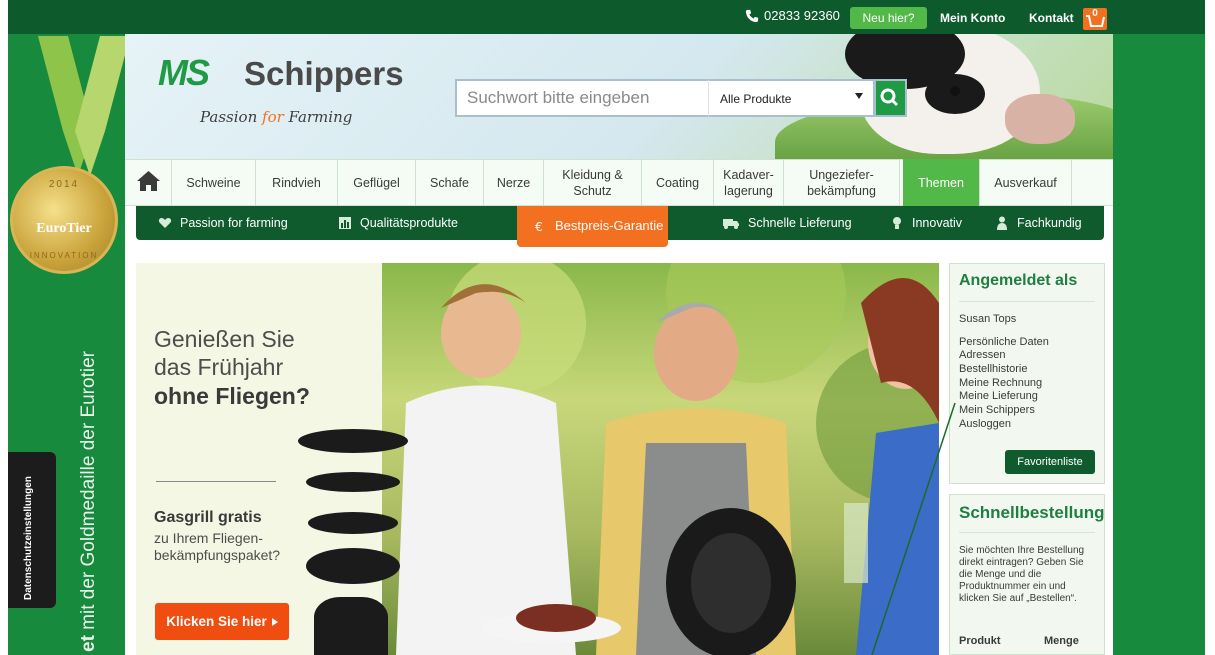 The height and width of the screenshot is (655, 1215). I want to click on chart-icon, so click(345, 223).